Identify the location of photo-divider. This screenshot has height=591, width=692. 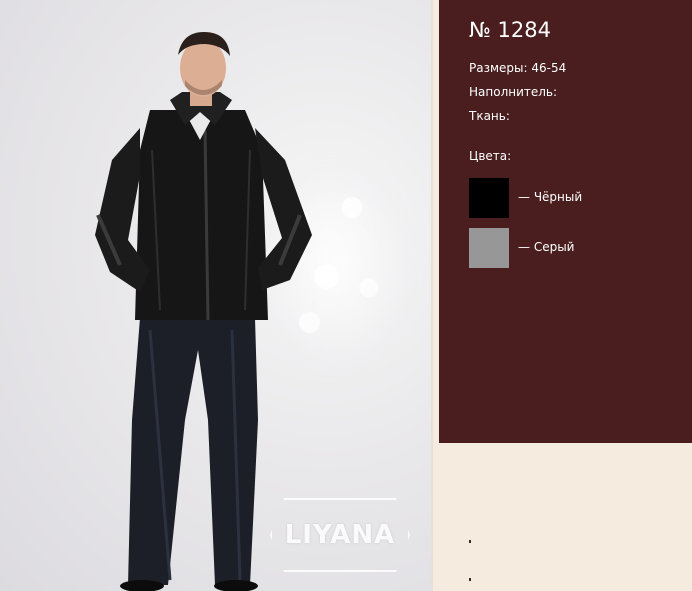
(432, 295).